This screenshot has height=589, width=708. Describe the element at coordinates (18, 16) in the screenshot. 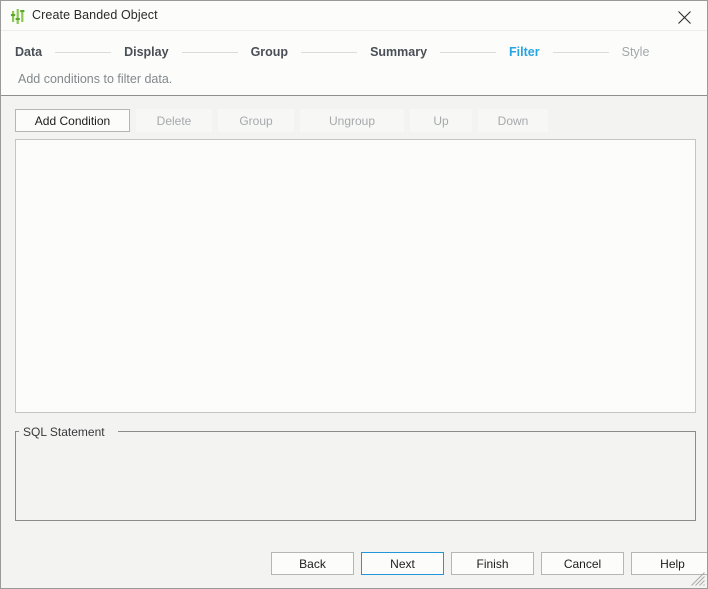

I see `bar-chart-icon` at that location.